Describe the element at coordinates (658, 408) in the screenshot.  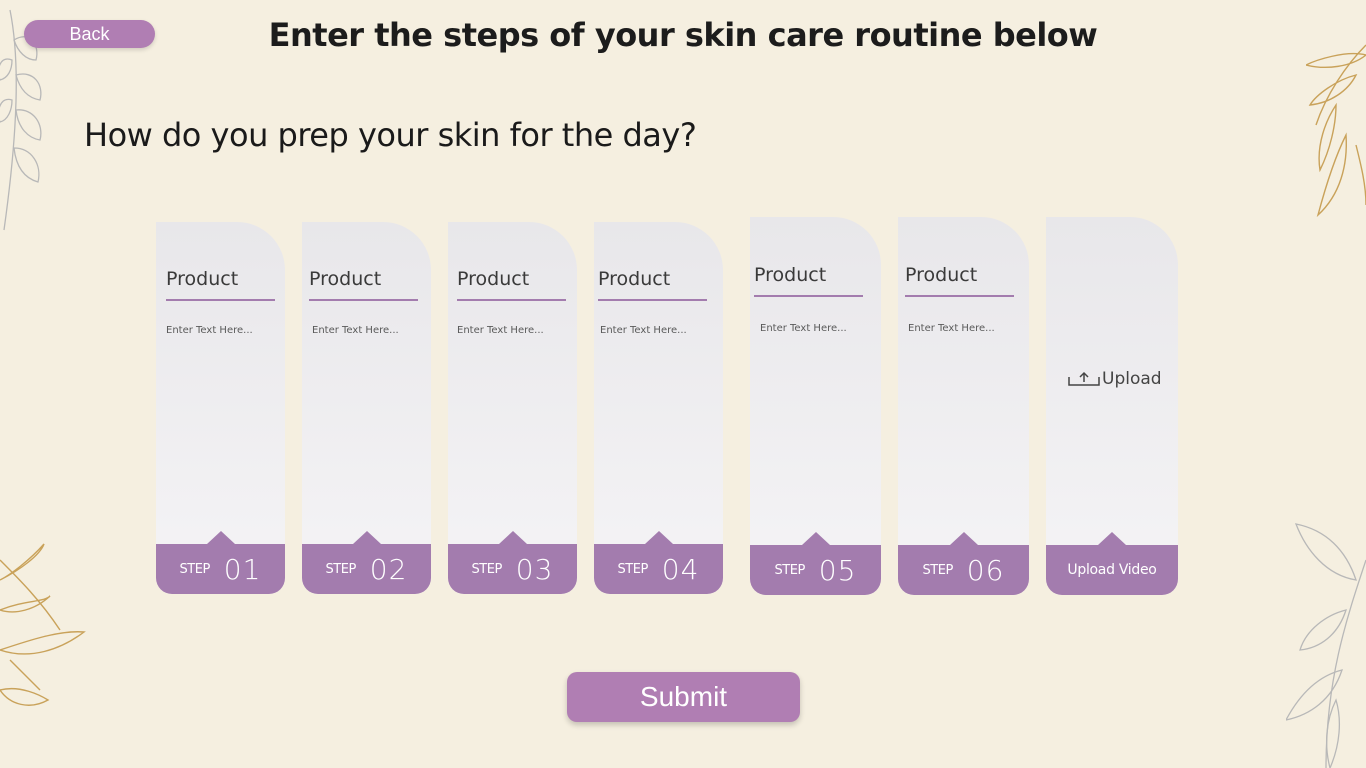
I see `step-card-04: Product STEP 04` at that location.